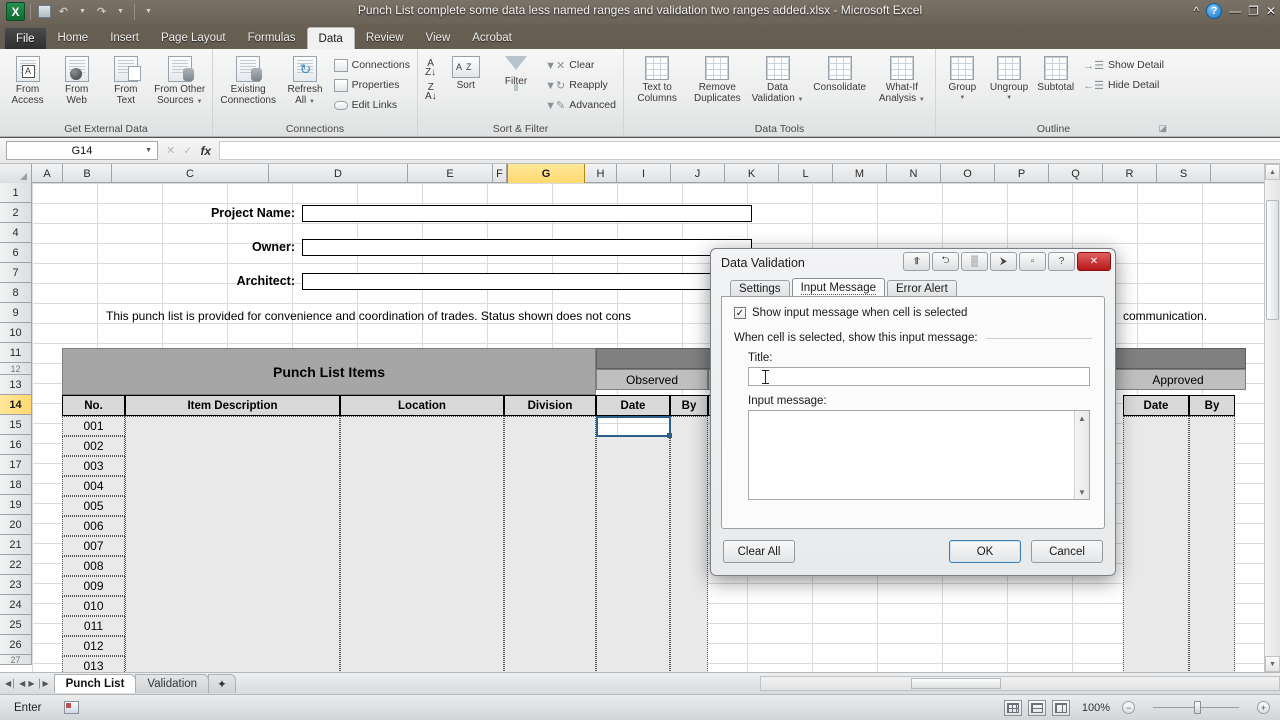 The image size is (1280, 720). I want to click on vertical-scroll-thumb, so click(1272, 260).